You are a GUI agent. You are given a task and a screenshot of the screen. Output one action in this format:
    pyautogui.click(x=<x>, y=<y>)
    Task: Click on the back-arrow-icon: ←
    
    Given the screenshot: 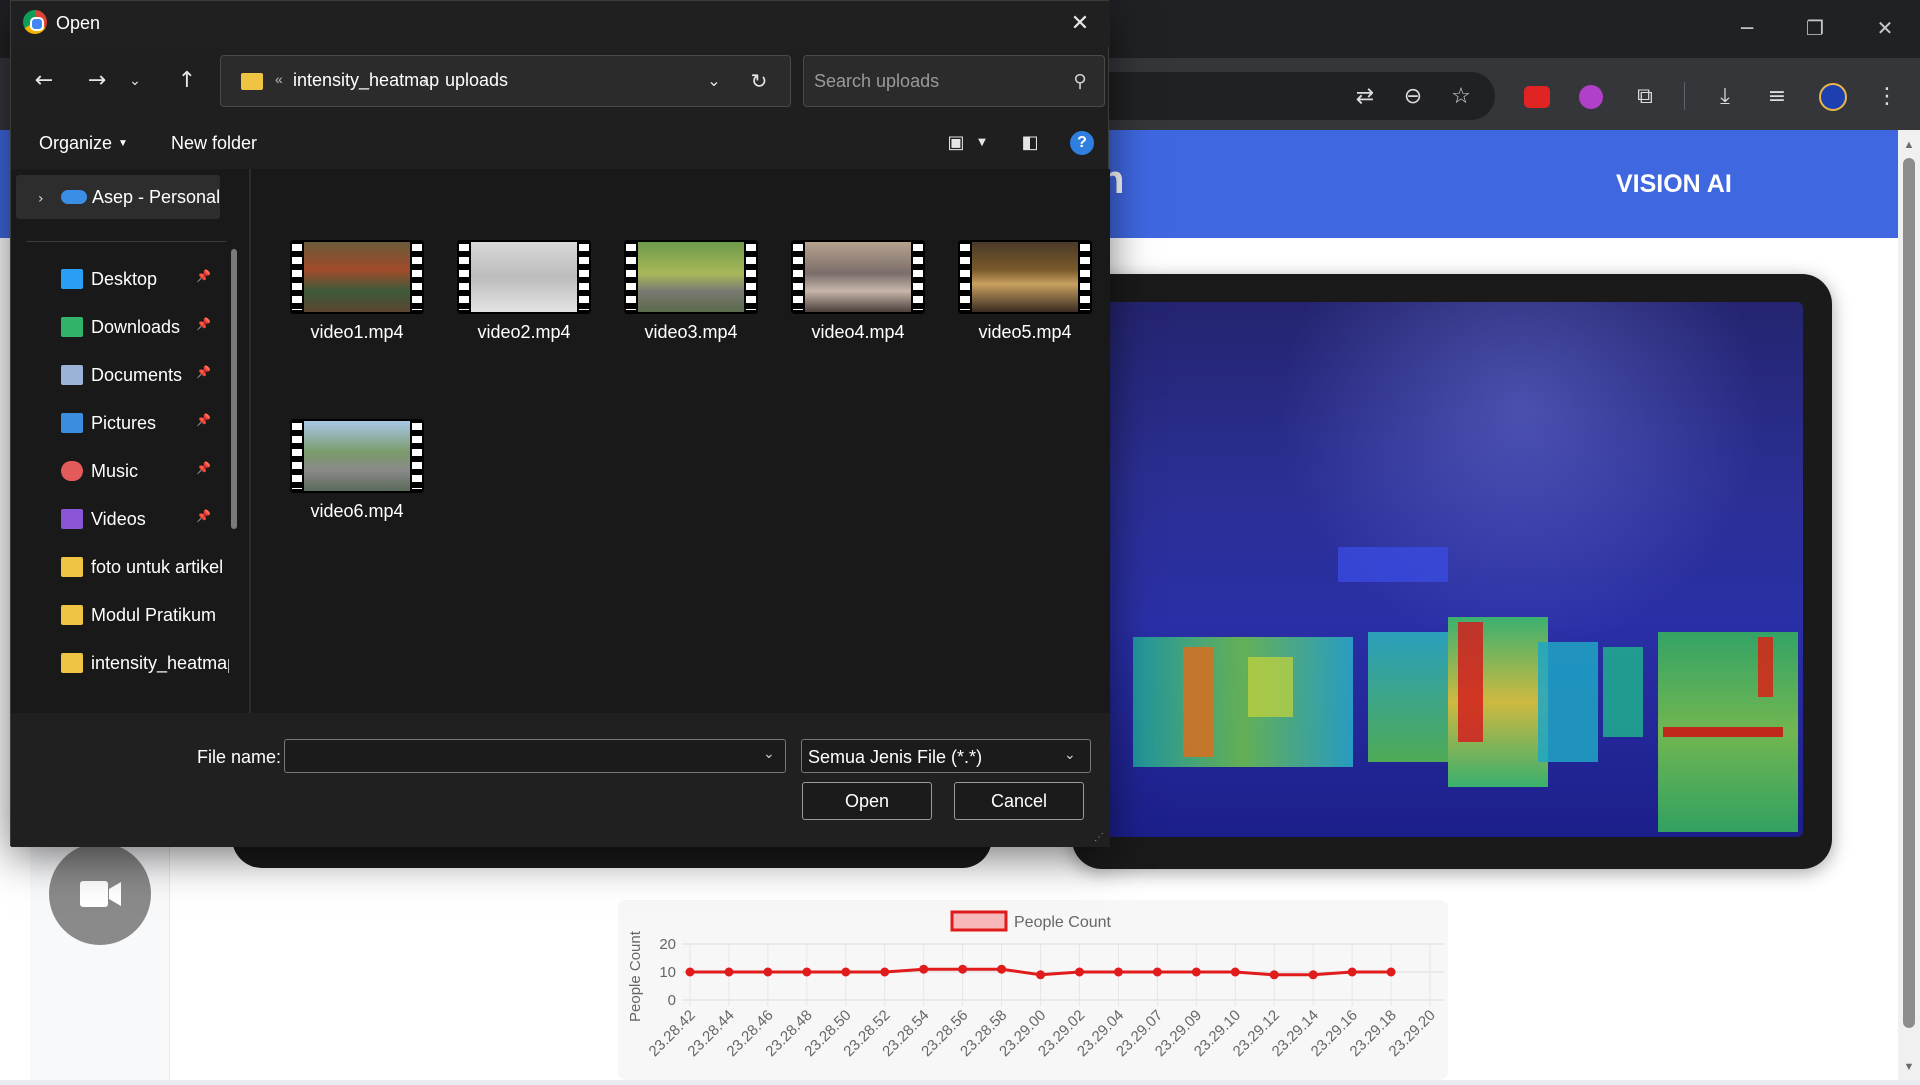 What is the action you would take?
    pyautogui.click(x=44, y=81)
    